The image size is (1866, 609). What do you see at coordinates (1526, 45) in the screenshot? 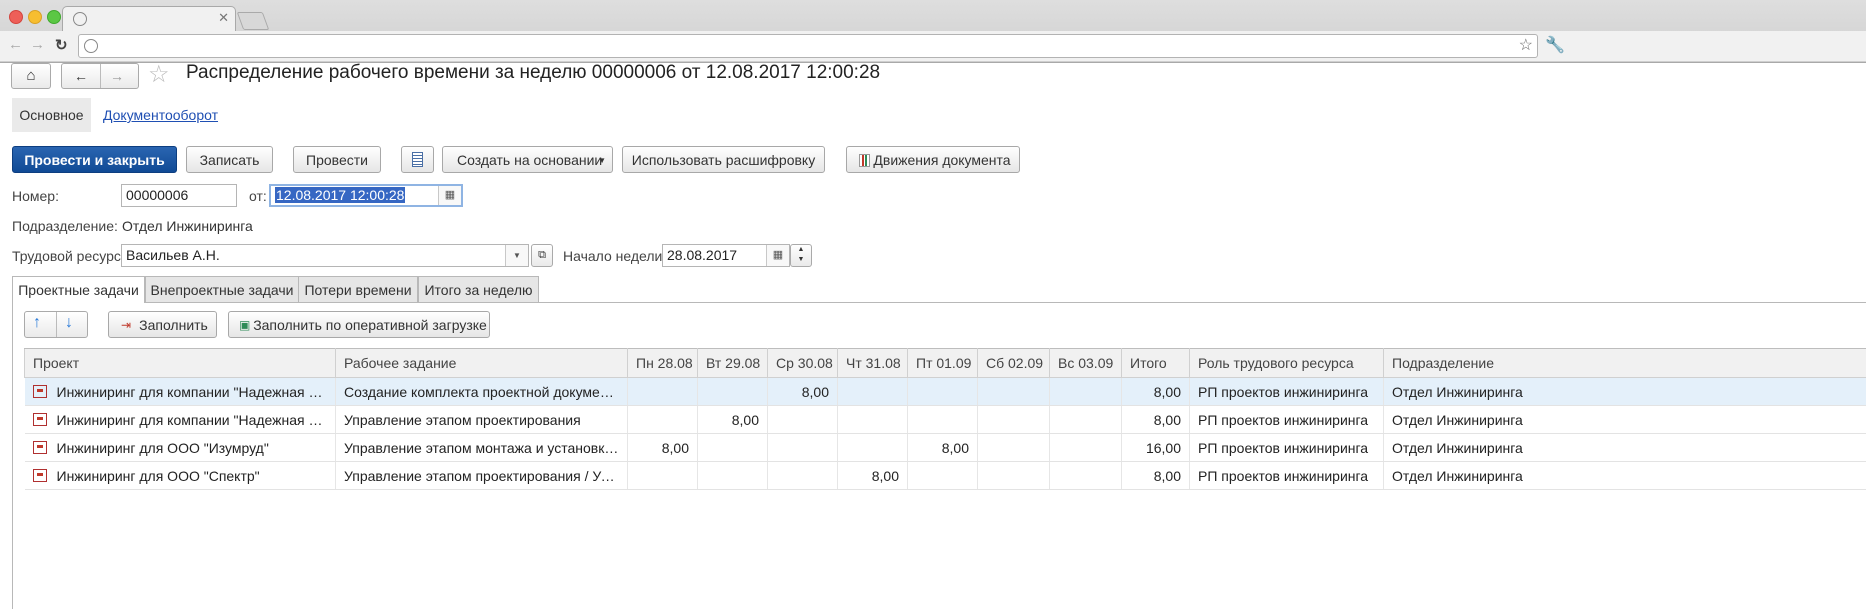
I see `bookmark-star-icon: ☆` at bounding box center [1526, 45].